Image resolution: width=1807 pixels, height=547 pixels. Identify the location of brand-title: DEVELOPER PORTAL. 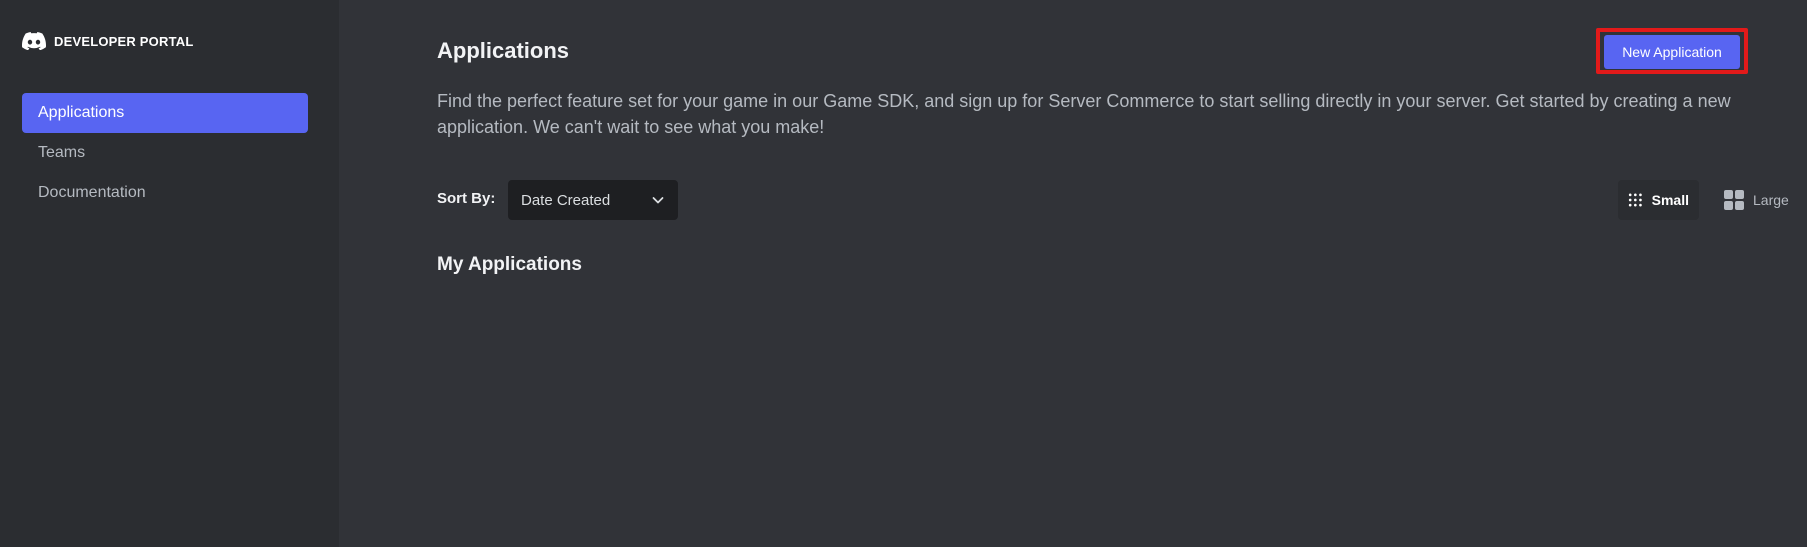
(124, 41).